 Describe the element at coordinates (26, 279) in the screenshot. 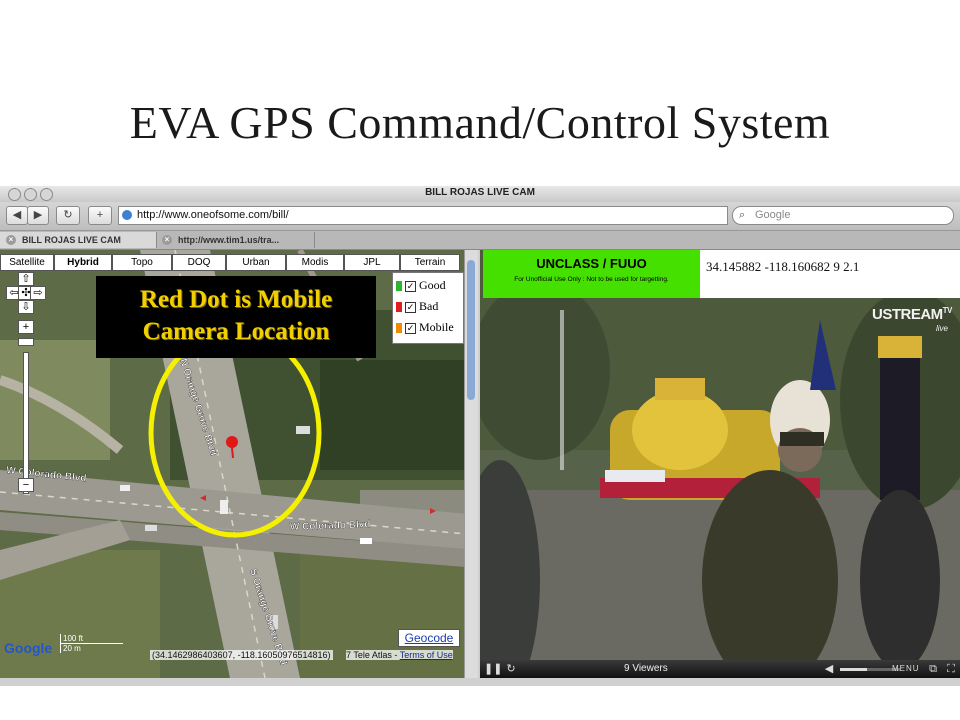

I see `pan-up-button: ⇧` at that location.